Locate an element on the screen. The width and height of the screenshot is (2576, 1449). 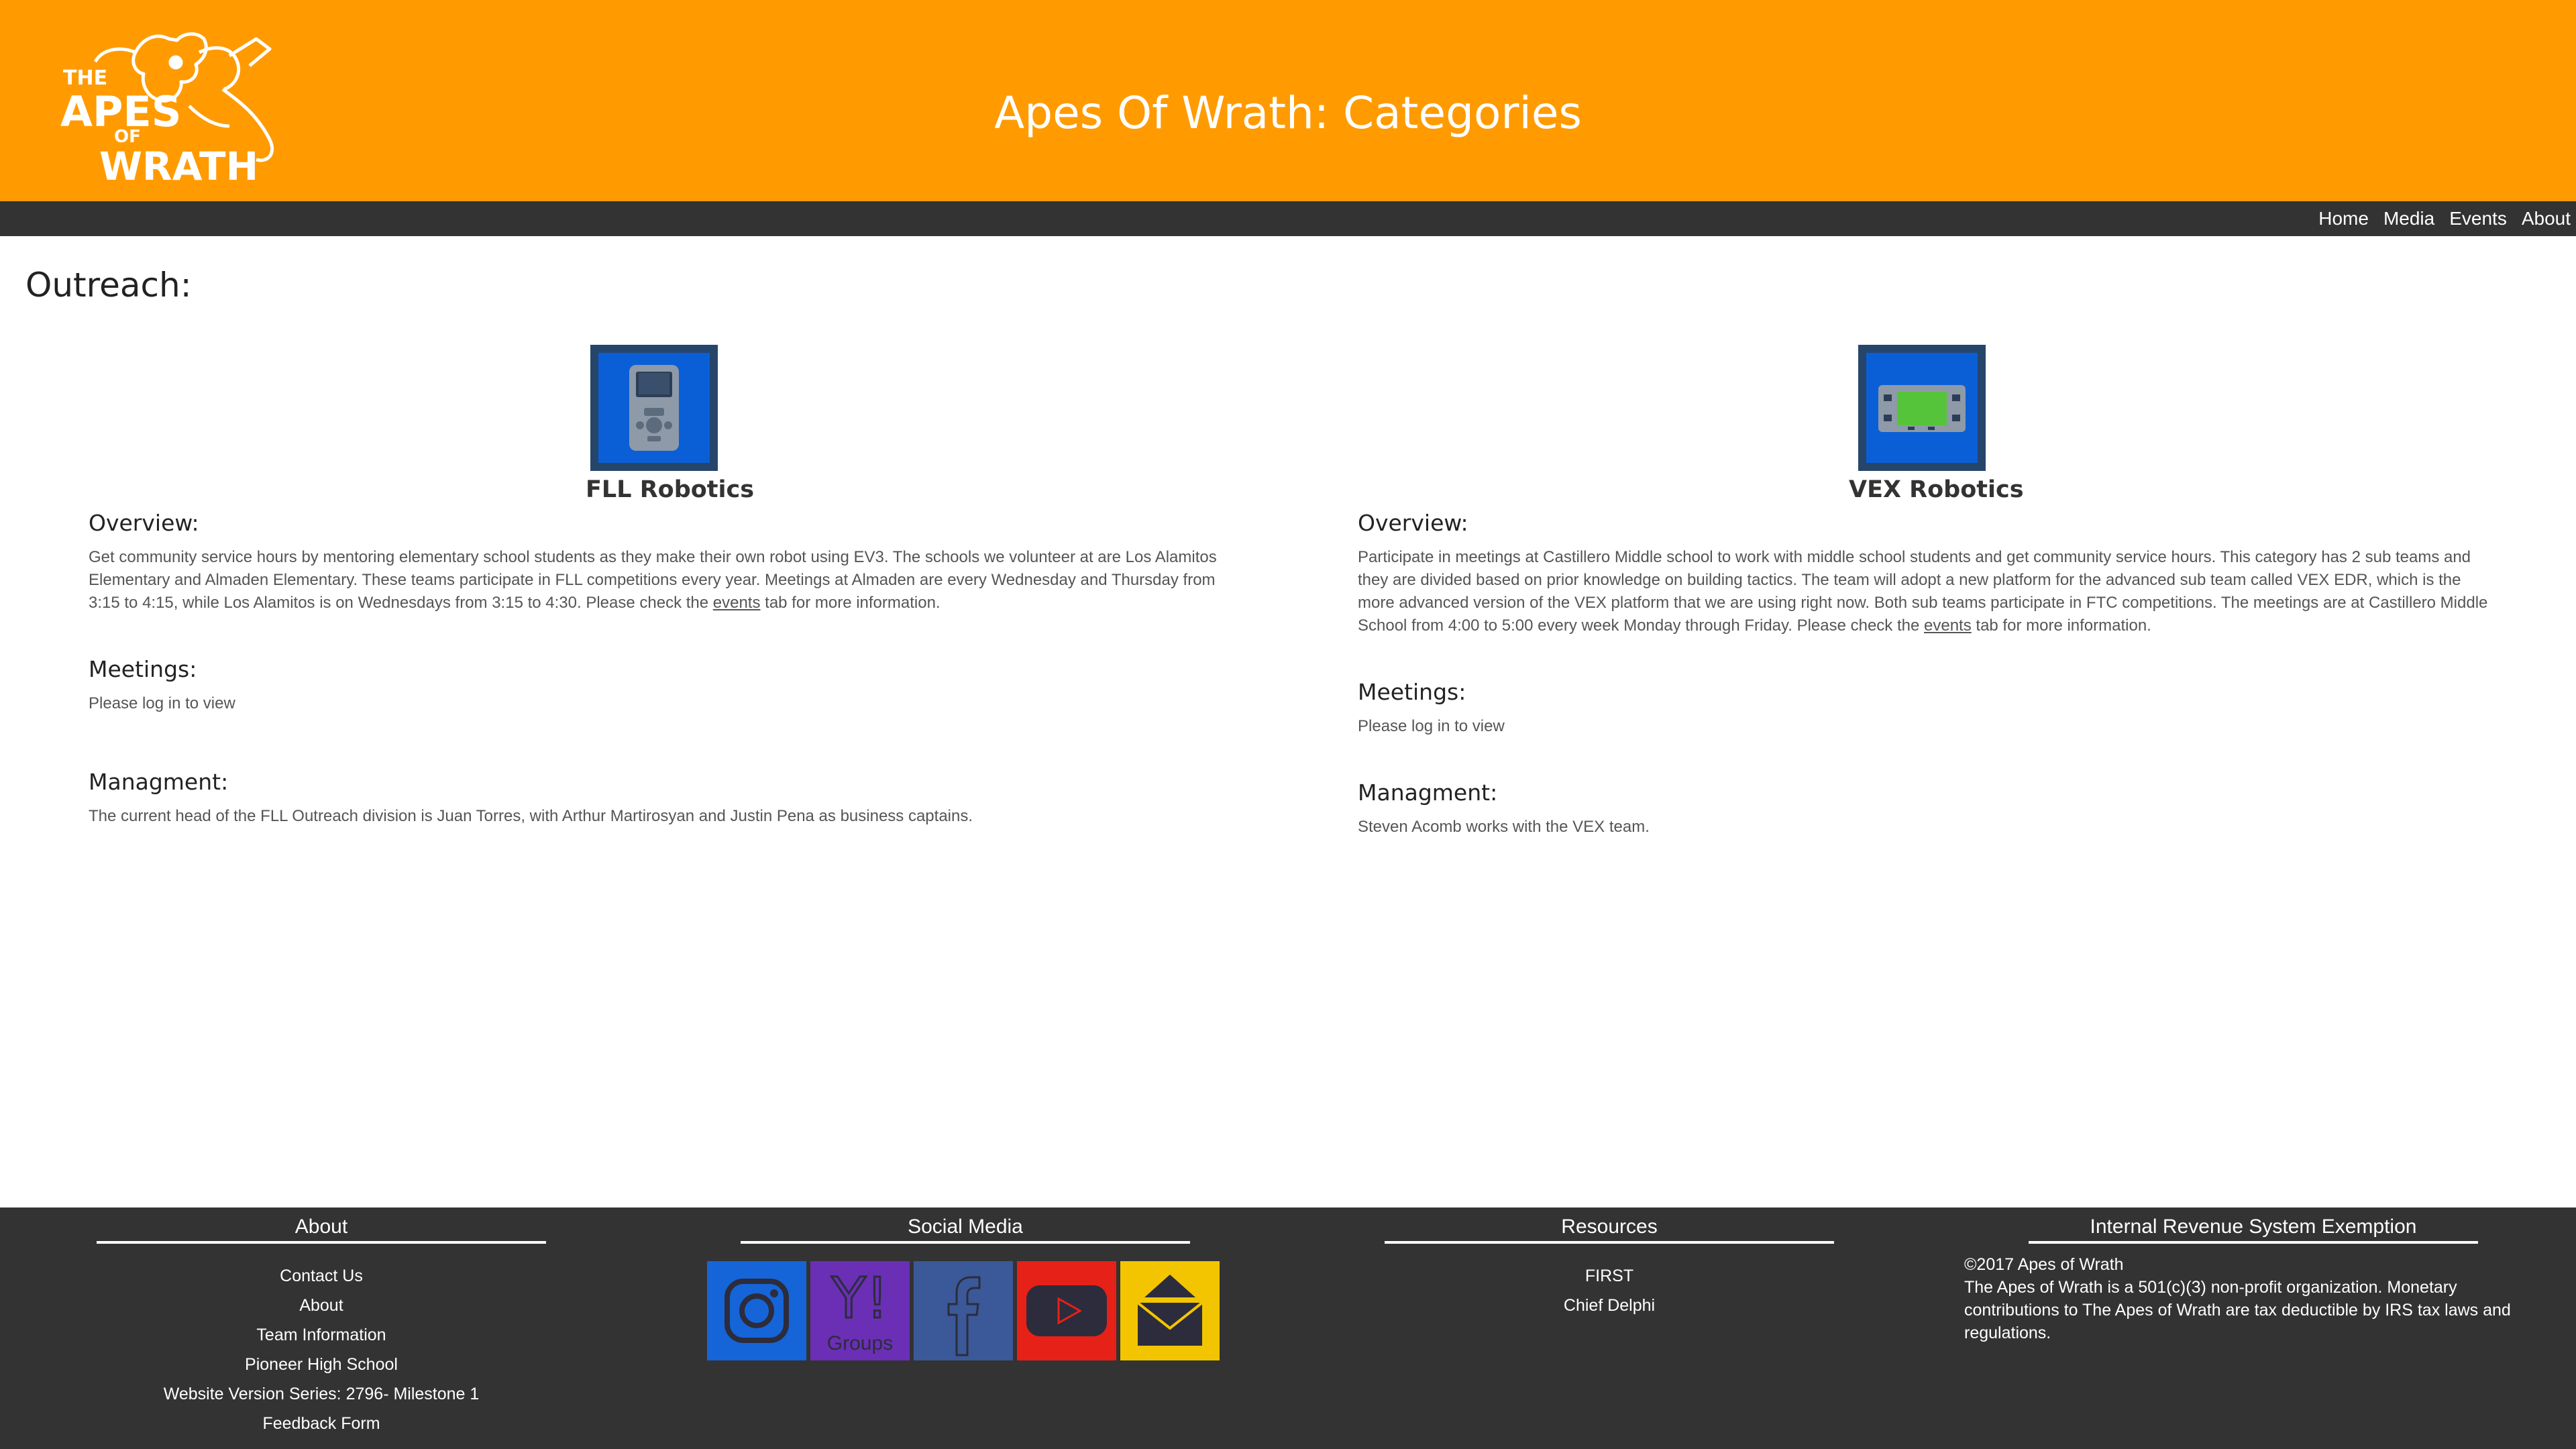
footer-link-chief-delphi: Chief Delphi is located at coordinates (1609, 1305).